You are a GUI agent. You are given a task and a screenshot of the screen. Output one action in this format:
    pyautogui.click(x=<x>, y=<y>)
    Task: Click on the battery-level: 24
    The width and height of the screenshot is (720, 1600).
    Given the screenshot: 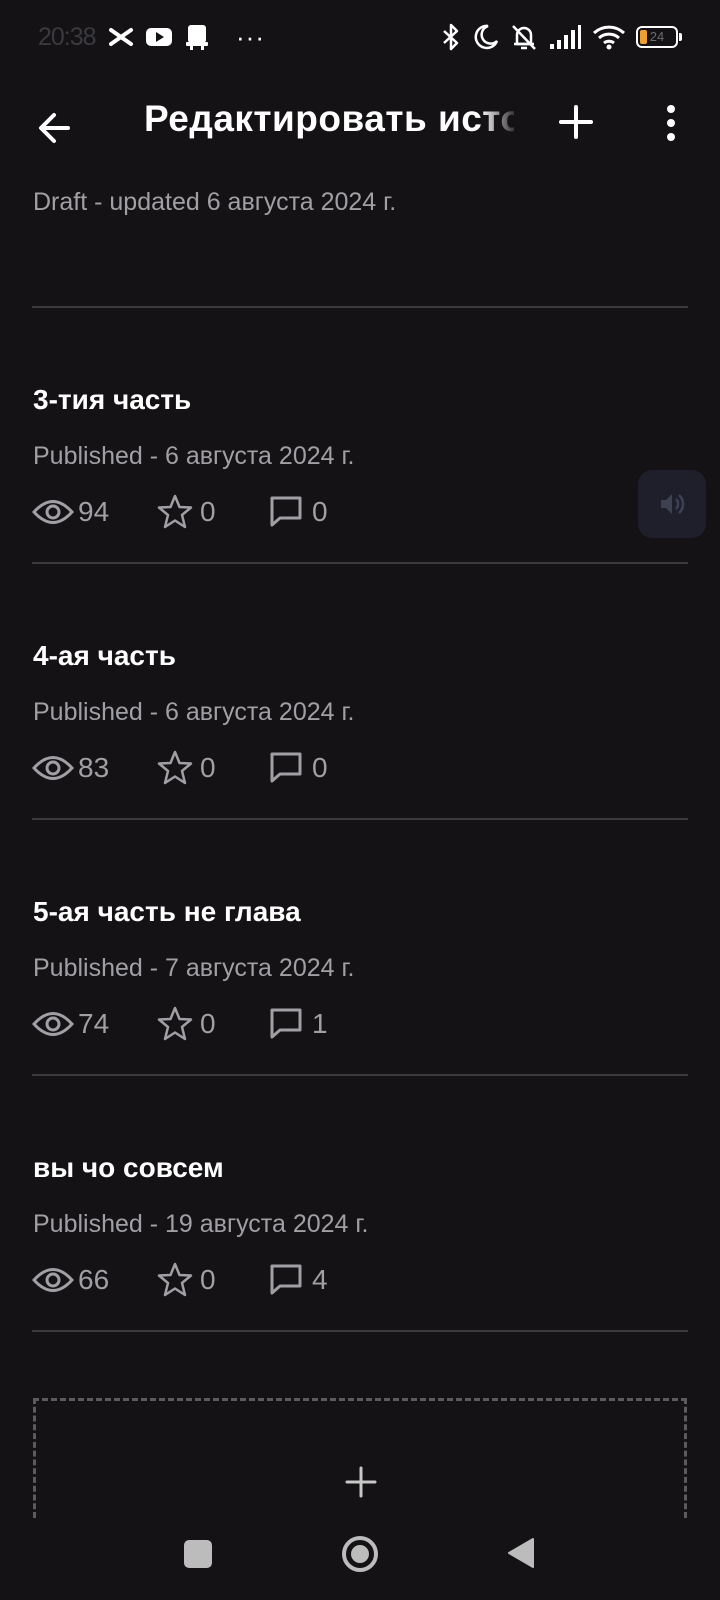 What is the action you would take?
    pyautogui.click(x=657, y=36)
    